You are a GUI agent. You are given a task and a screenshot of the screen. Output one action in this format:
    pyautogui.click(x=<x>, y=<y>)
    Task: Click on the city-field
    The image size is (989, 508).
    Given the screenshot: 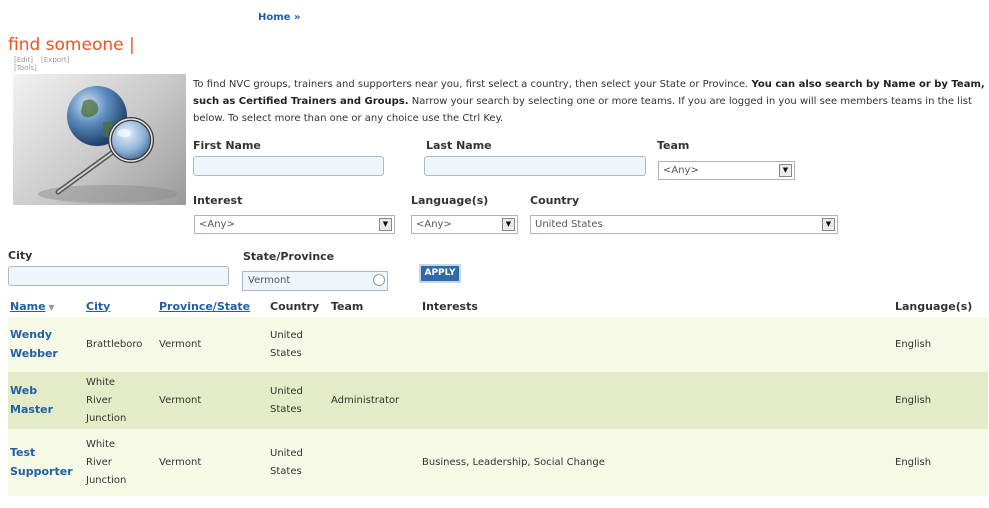 What is the action you would take?
    pyautogui.click(x=118, y=276)
    